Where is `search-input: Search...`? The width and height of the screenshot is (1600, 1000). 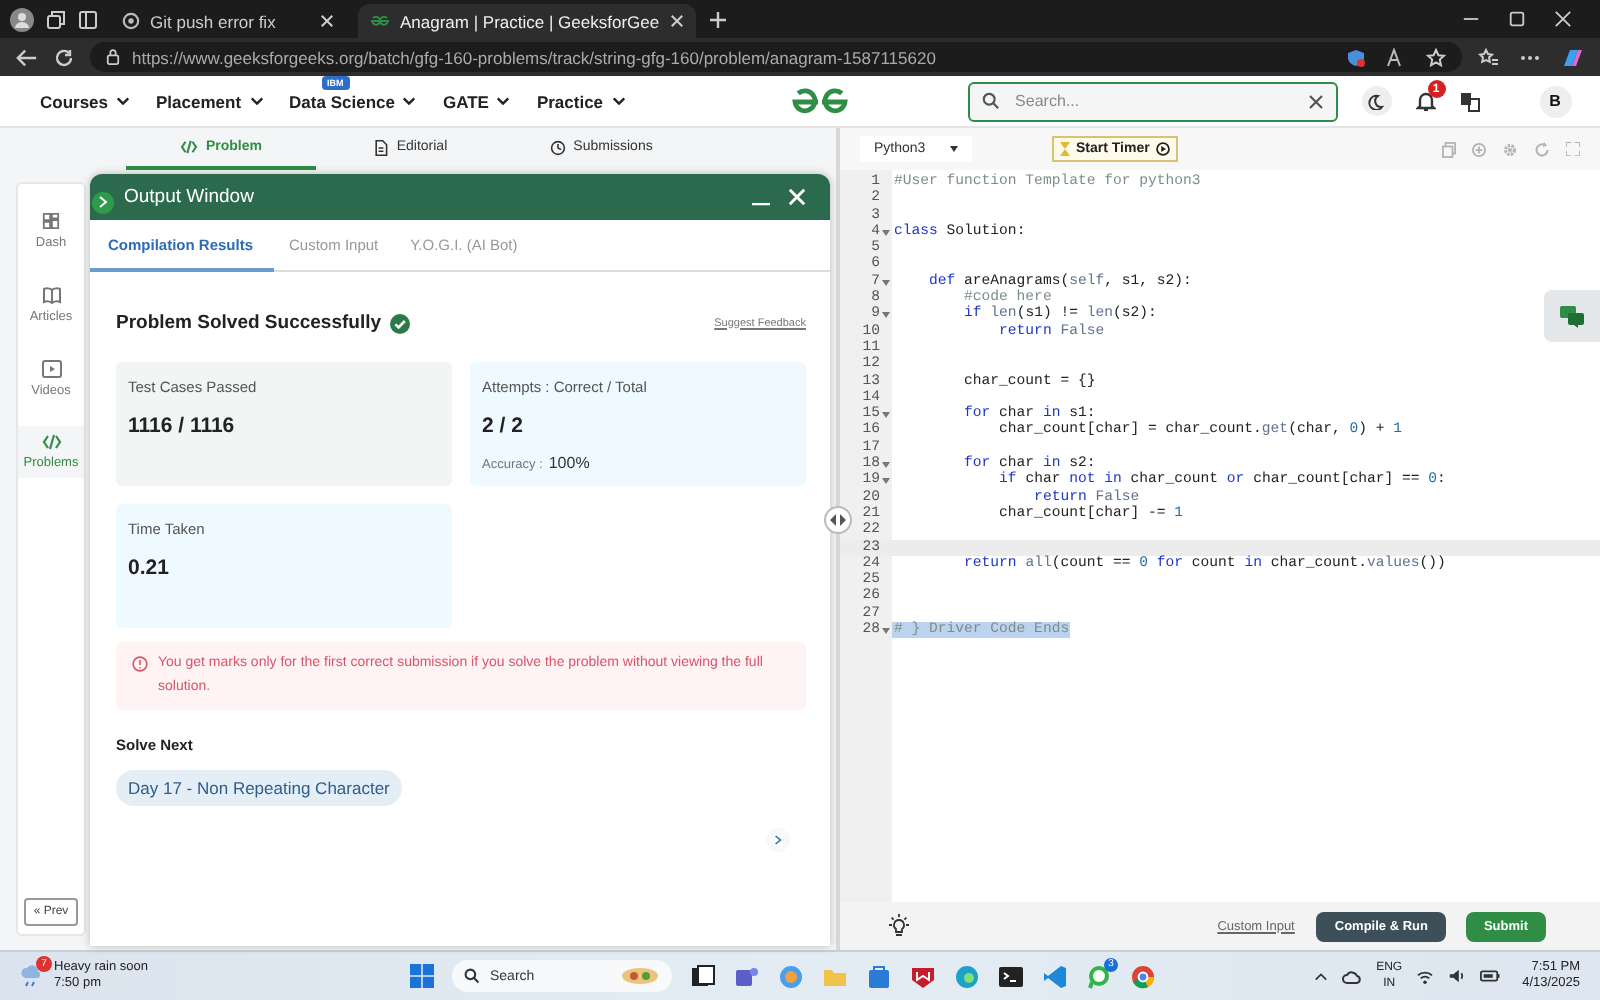 search-input: Search... is located at coordinates (1153, 101).